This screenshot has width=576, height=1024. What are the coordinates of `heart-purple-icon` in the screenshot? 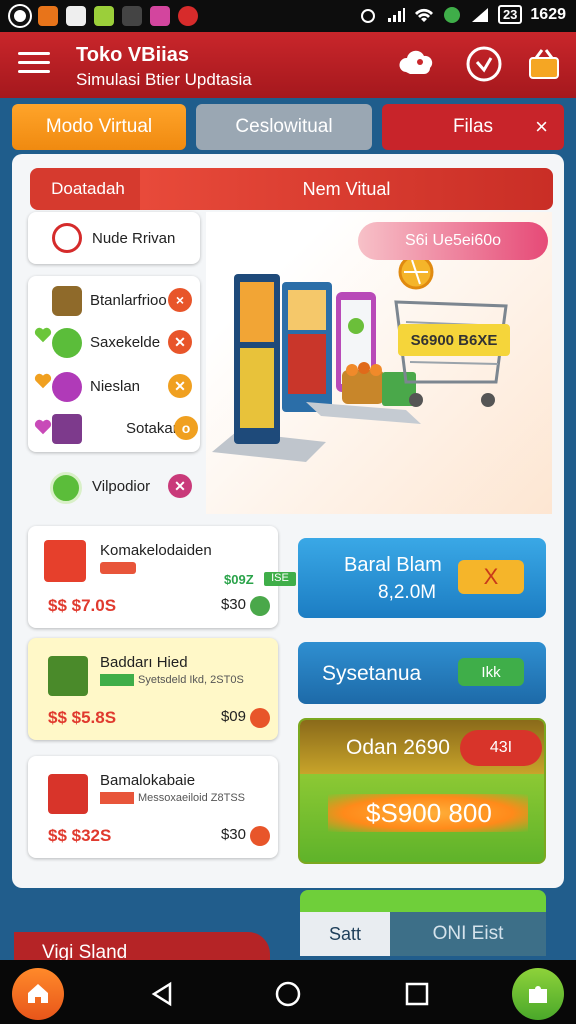 It's located at (43, 427).